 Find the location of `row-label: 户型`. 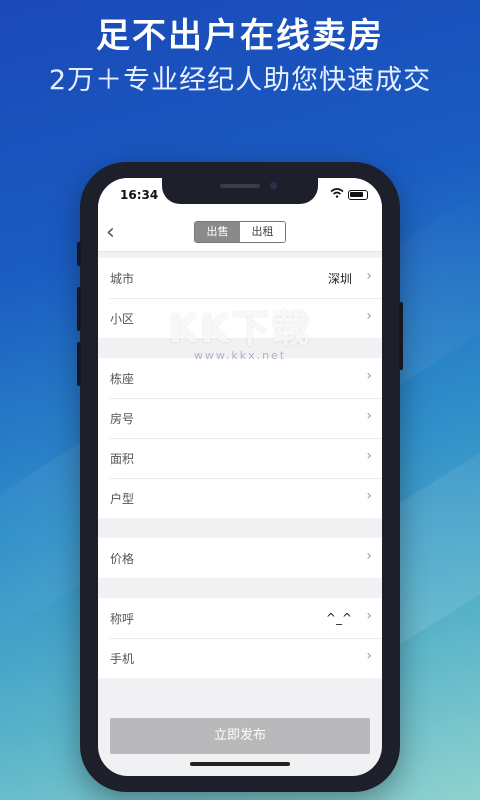

row-label: 户型 is located at coordinates (122, 498).